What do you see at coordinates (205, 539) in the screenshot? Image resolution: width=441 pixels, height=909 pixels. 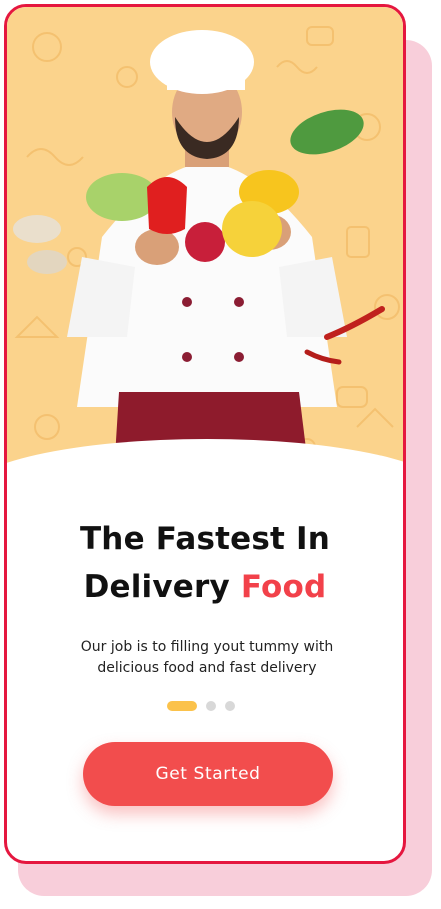 I see `title-line-1: The Fastest In` at bounding box center [205, 539].